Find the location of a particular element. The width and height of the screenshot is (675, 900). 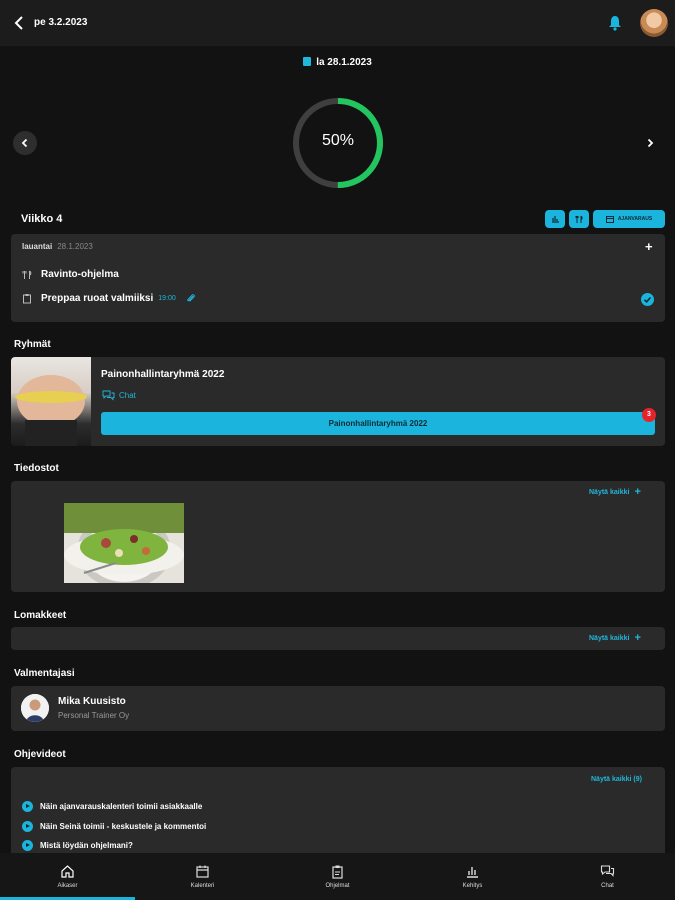

tab-home: Aikaser is located at coordinates (67, 876).